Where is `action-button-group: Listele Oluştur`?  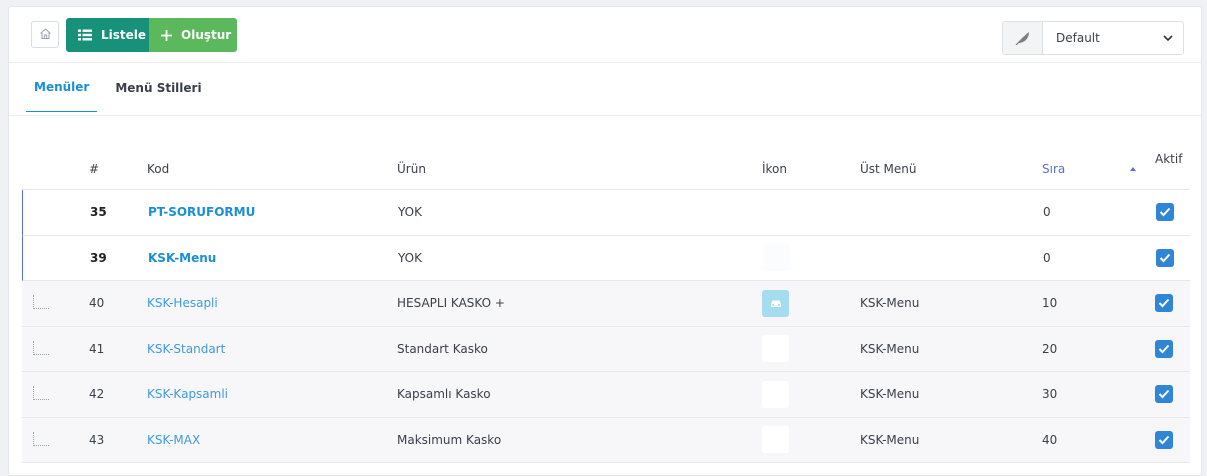
action-button-group: Listele Oluştur is located at coordinates (151, 35).